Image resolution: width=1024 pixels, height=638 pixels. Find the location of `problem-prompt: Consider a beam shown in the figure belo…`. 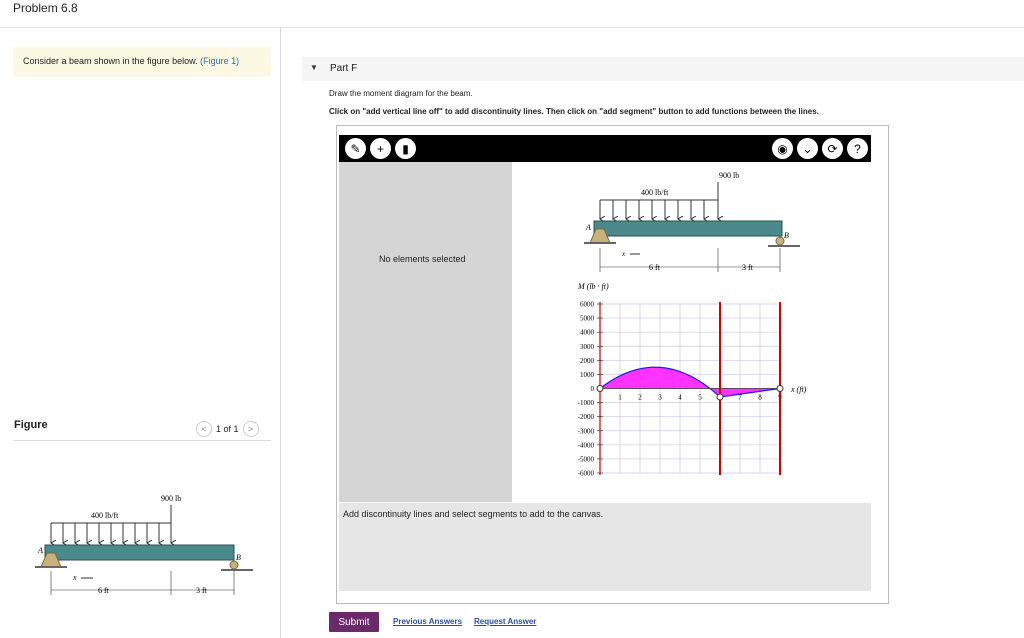

problem-prompt: Consider a beam shown in the figure belo… is located at coordinates (142, 62).